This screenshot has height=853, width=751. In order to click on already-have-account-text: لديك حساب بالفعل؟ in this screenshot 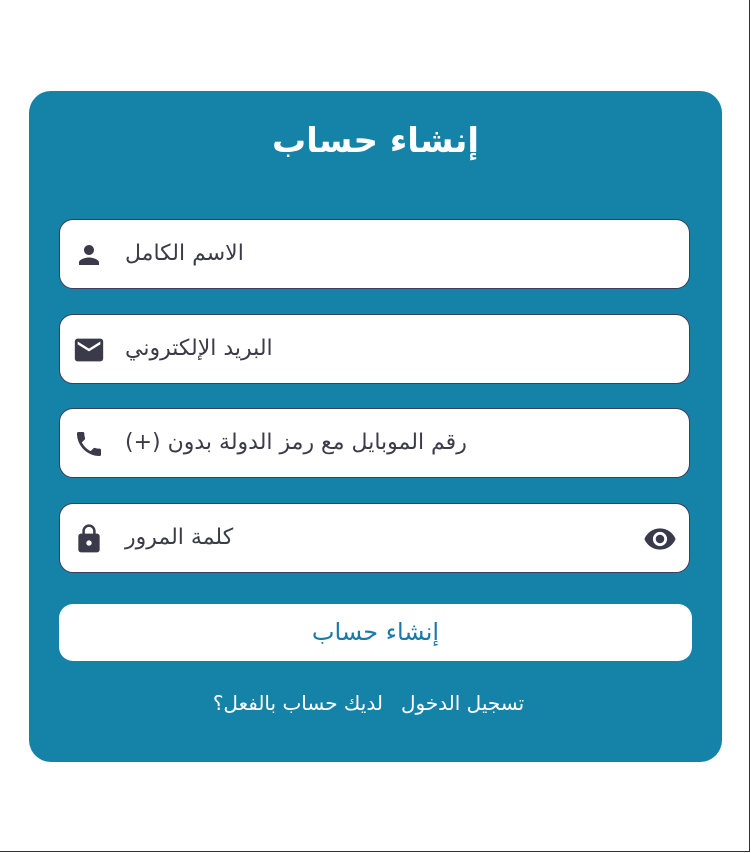, I will do `click(297, 703)`.